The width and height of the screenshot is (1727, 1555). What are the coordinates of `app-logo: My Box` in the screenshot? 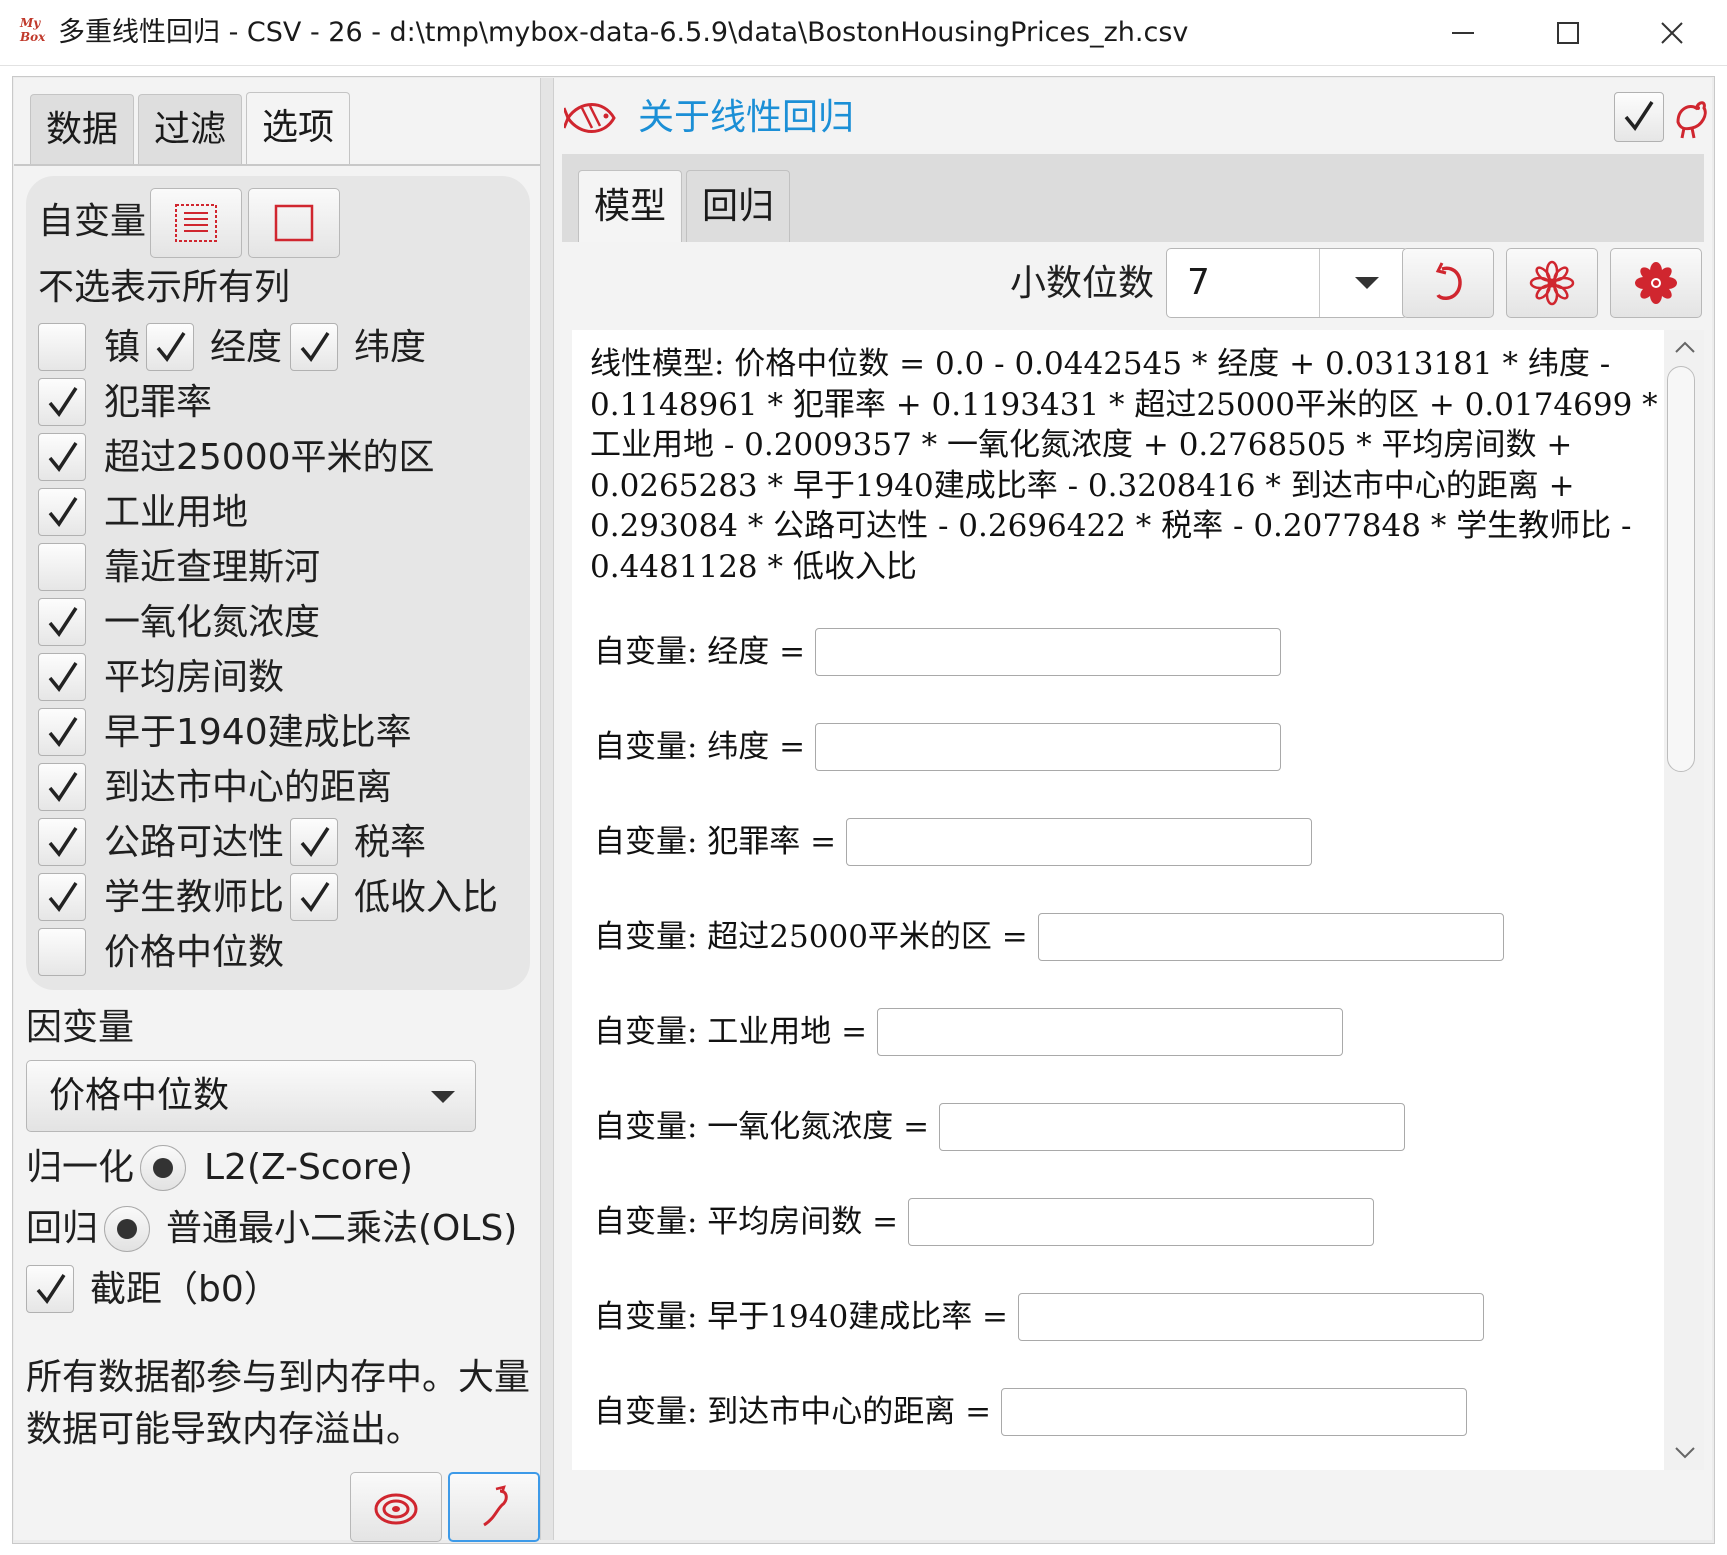 It's located at (33, 30).